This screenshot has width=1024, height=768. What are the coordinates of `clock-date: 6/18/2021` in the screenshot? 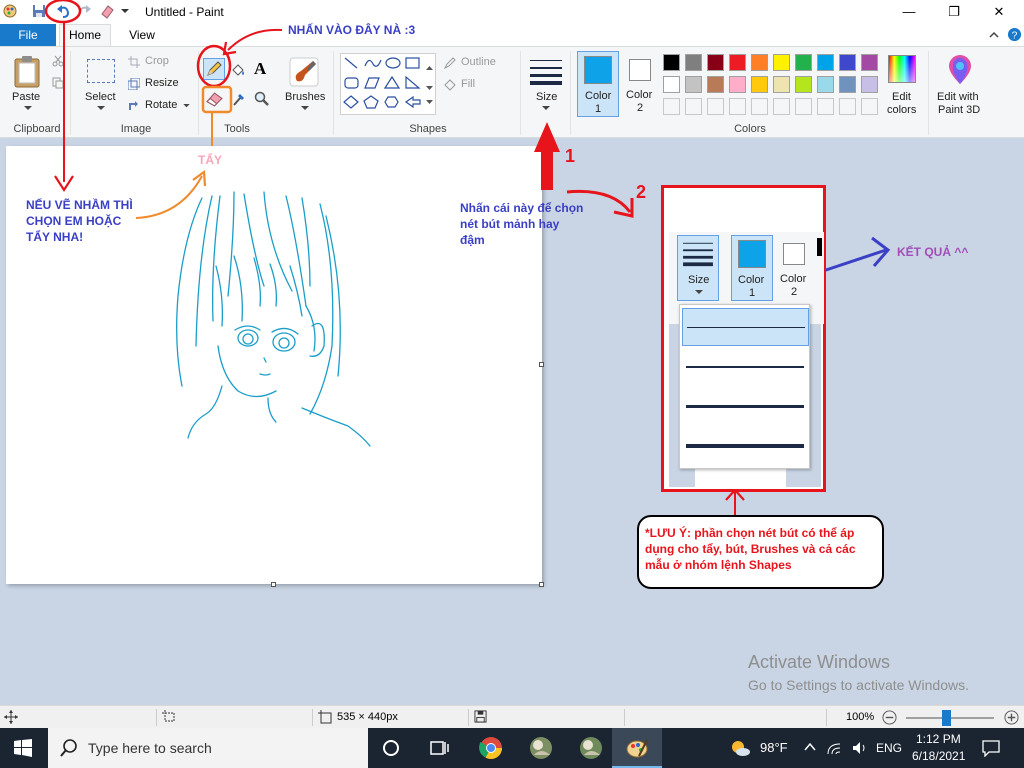 It's located at (938, 756).